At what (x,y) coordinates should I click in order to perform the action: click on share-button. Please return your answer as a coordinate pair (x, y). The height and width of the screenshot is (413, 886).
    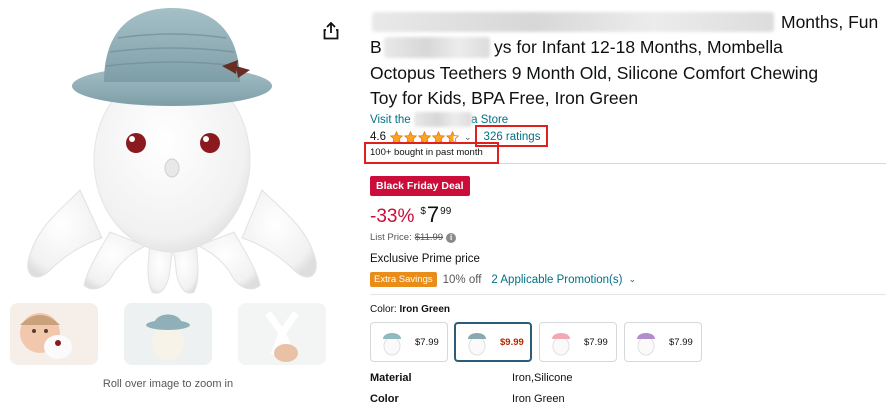
    Looking at the image, I should click on (331, 31).